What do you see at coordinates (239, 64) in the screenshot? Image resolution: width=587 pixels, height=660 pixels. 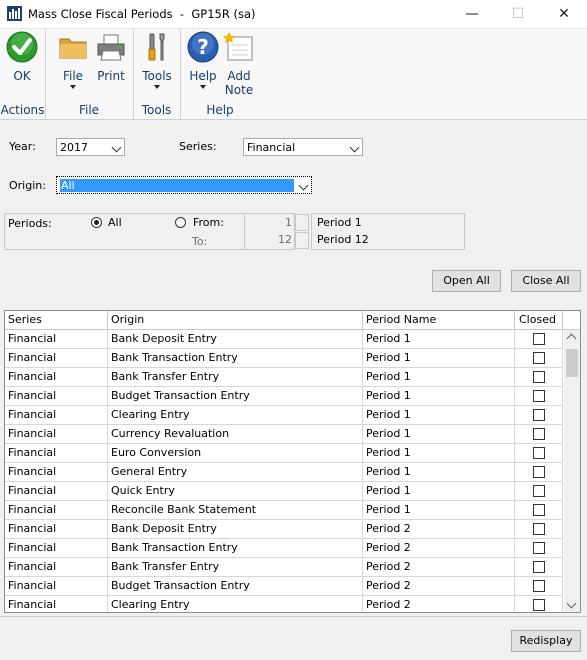 I see `add-note-button: Add Note` at bounding box center [239, 64].